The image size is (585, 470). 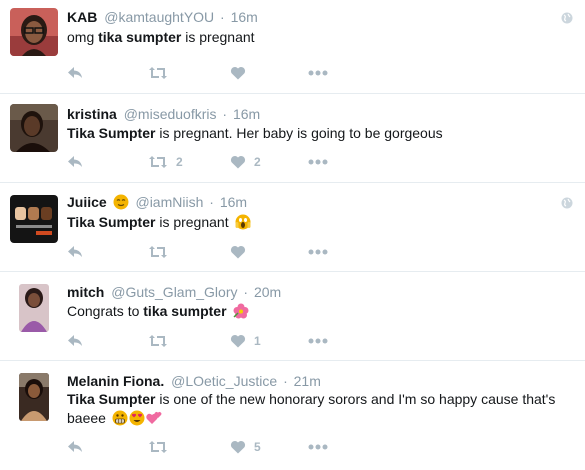 I want to click on like-button: 2, so click(x=245, y=162).